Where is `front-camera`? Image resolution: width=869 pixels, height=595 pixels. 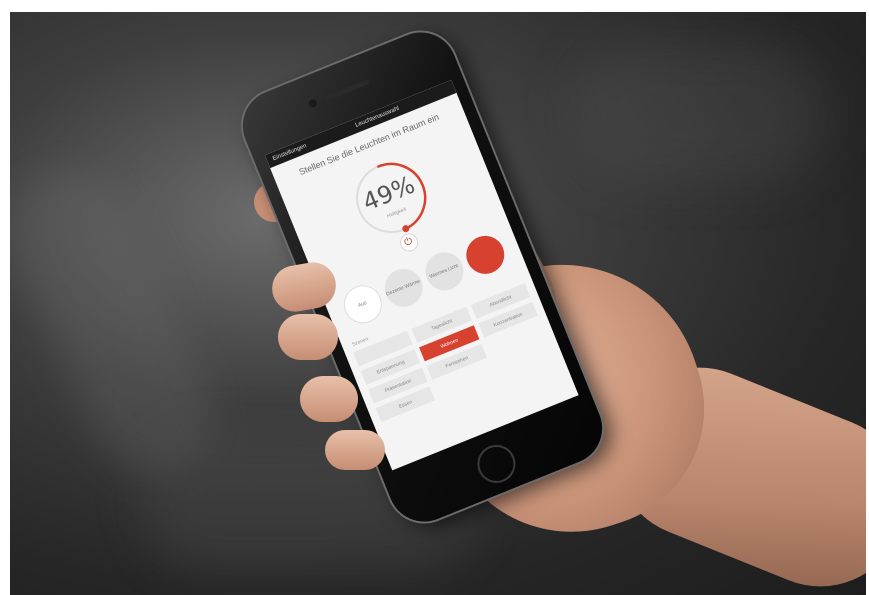
front-camera is located at coordinates (313, 103).